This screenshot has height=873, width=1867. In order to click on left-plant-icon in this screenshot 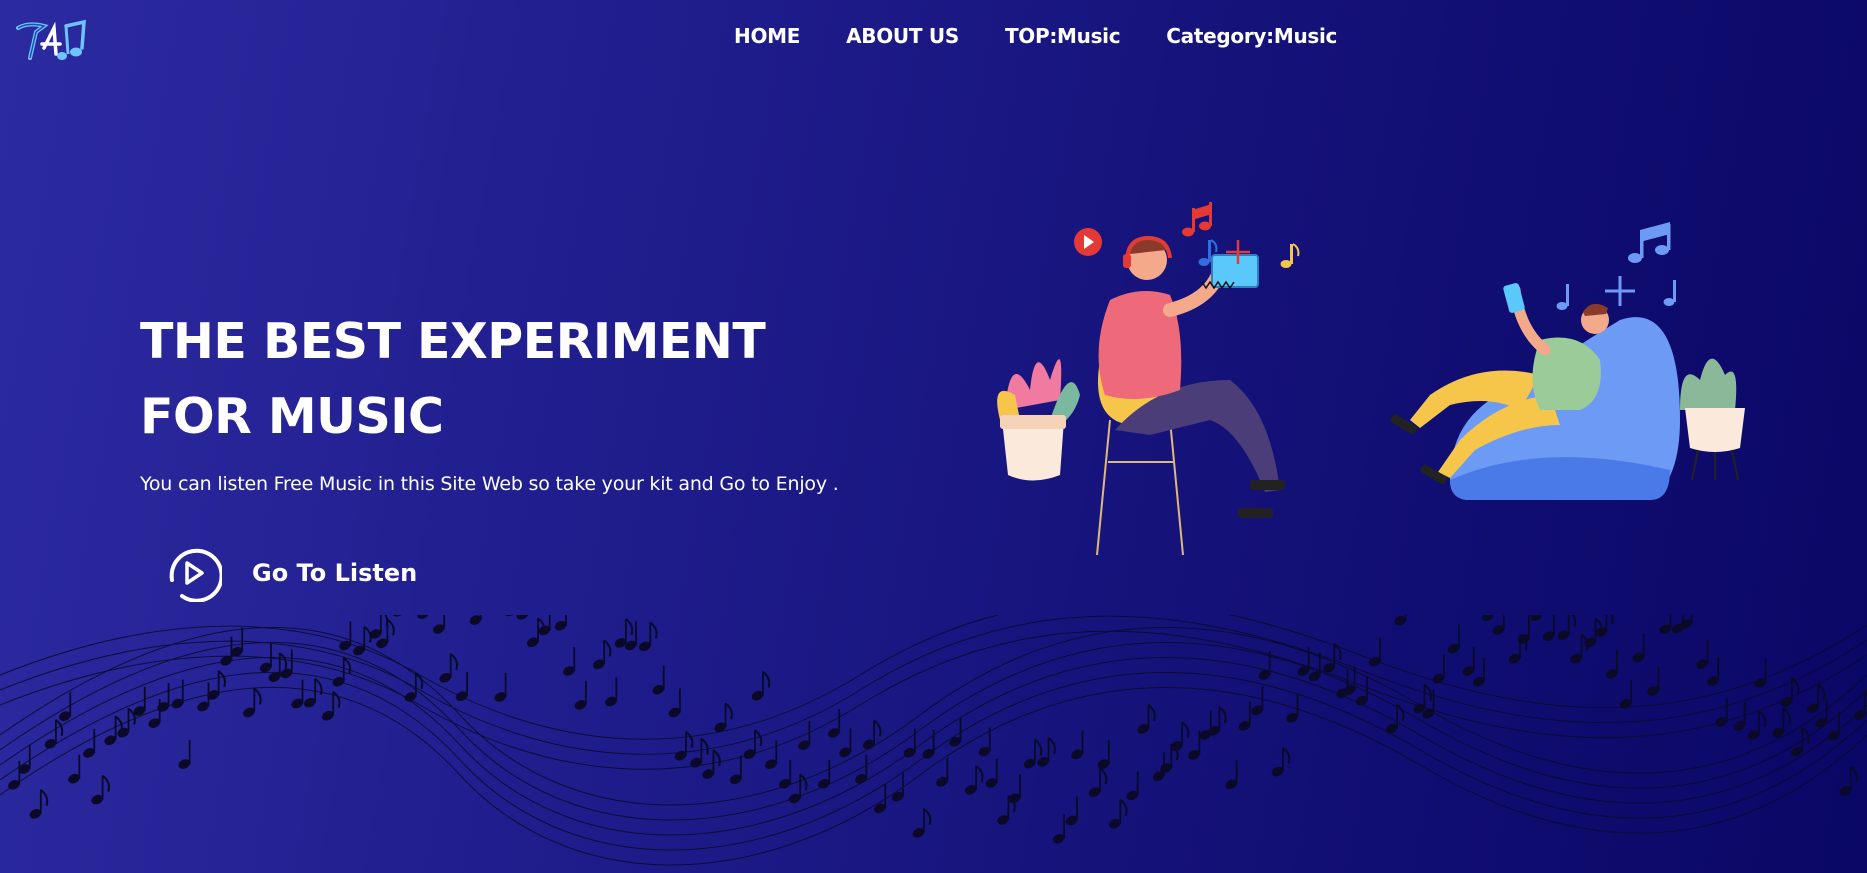, I will do `click(1038, 420)`.